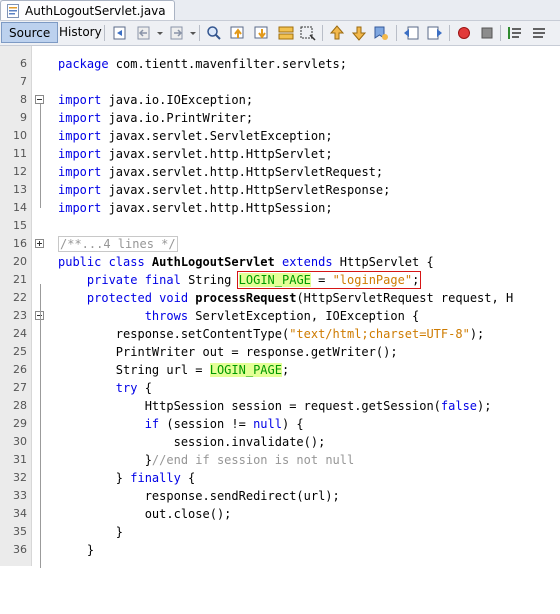 This screenshot has height=614, width=560. Describe the element at coordinates (286, 33) in the screenshot. I see `toggle-highlight-icon` at that location.